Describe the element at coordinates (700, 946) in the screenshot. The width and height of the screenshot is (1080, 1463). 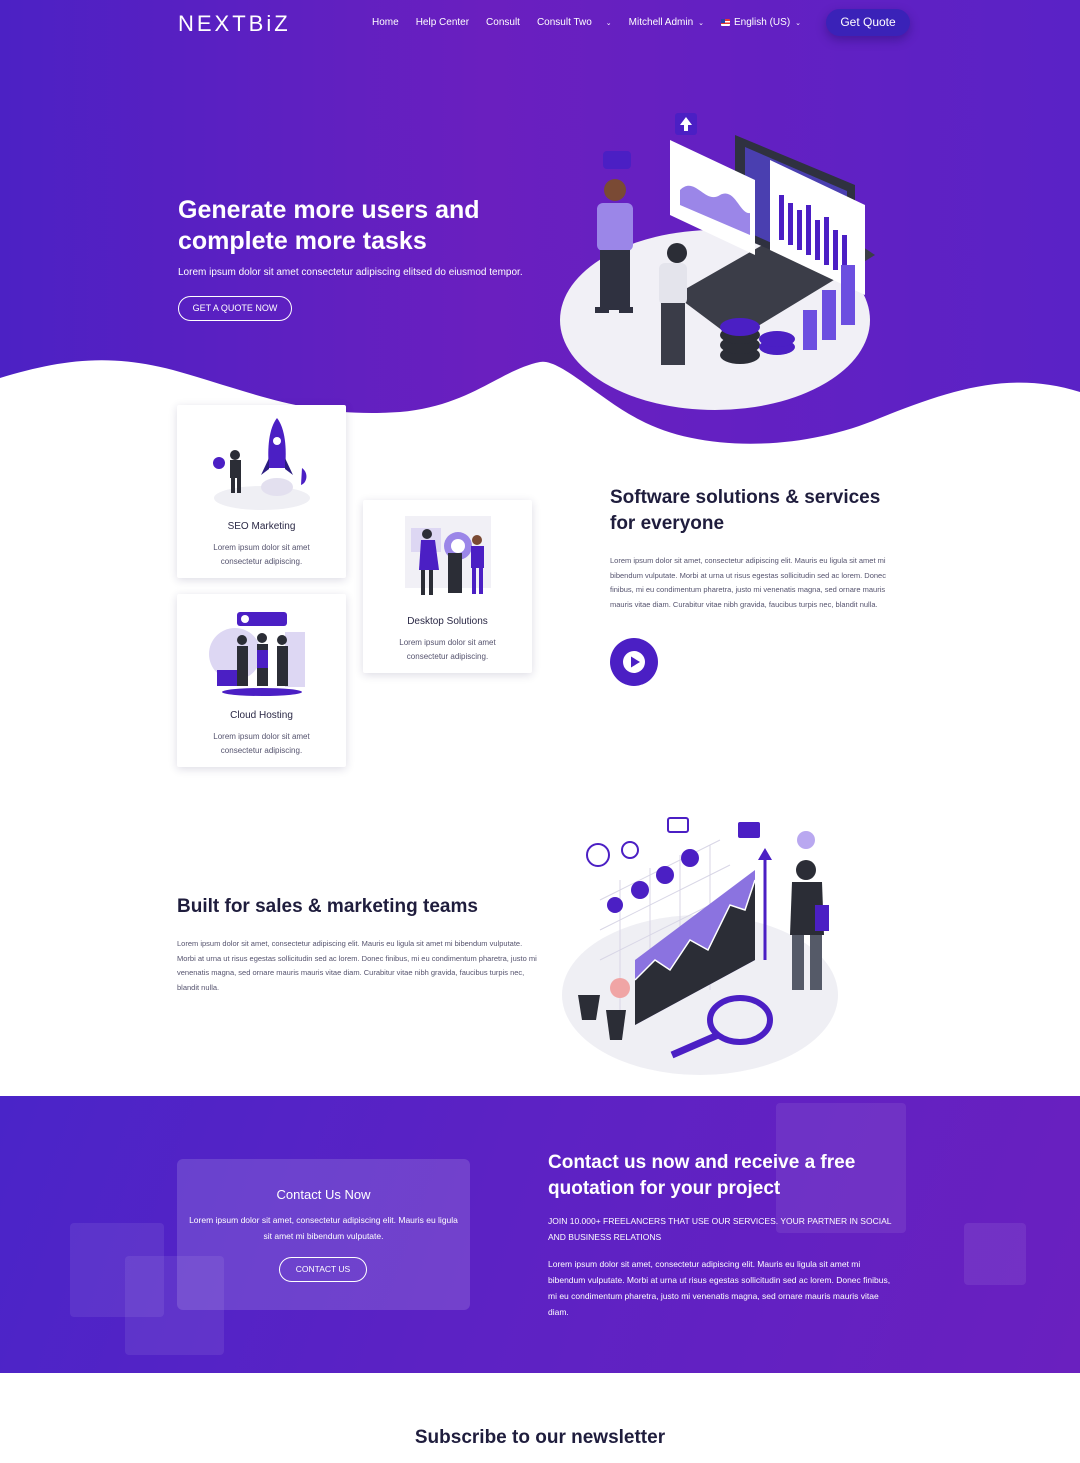
I see `analytics-growth-illustration` at that location.